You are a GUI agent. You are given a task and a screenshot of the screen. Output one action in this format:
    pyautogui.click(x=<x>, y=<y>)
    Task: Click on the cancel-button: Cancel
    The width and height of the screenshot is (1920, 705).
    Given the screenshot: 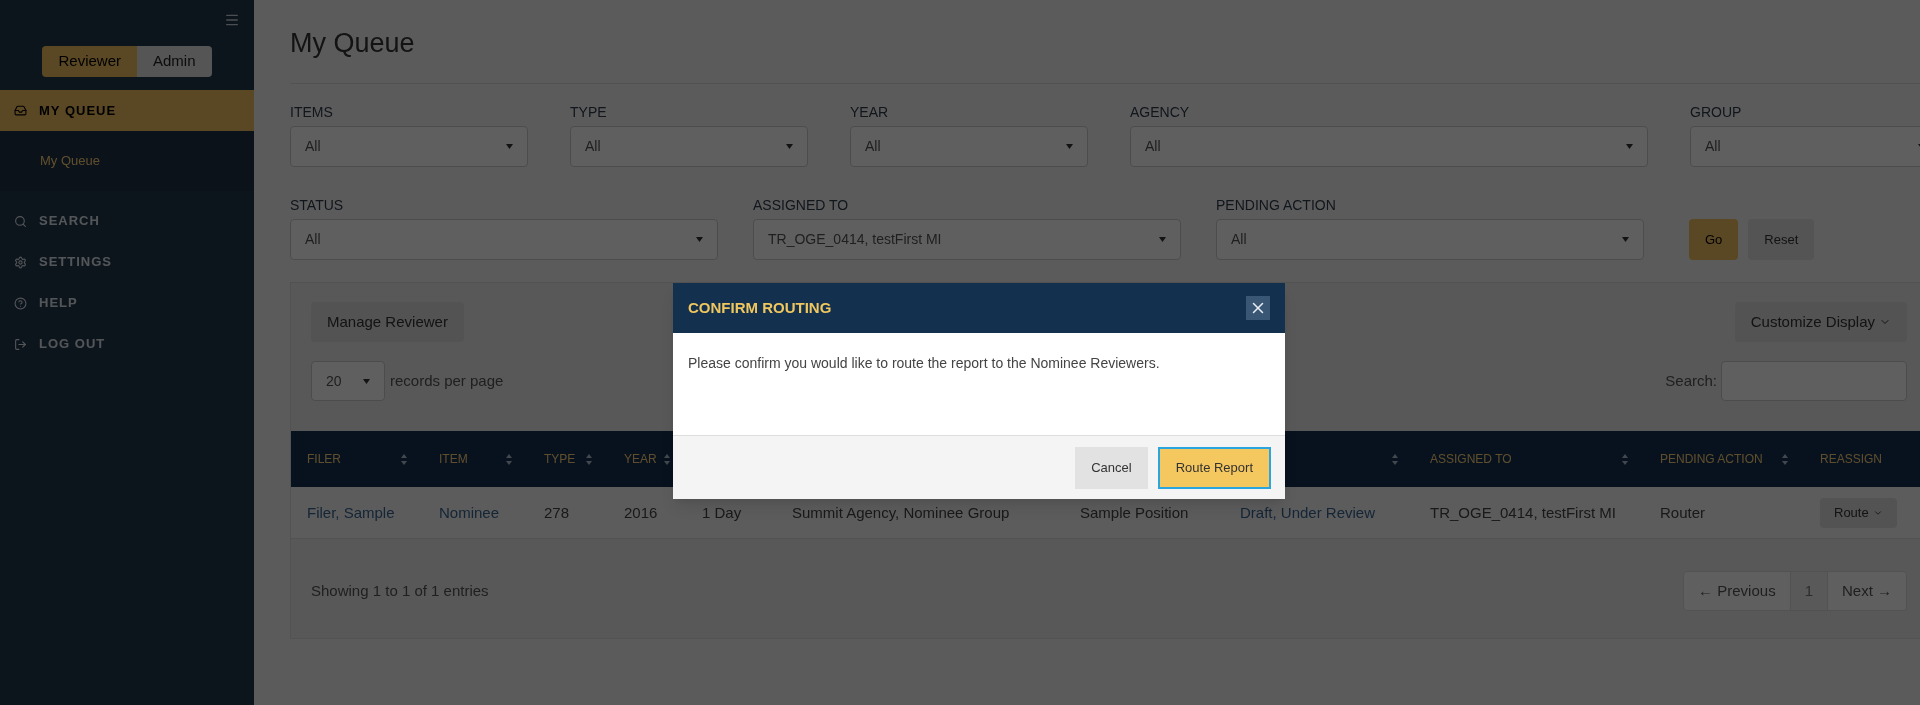 What is the action you would take?
    pyautogui.click(x=1111, y=467)
    